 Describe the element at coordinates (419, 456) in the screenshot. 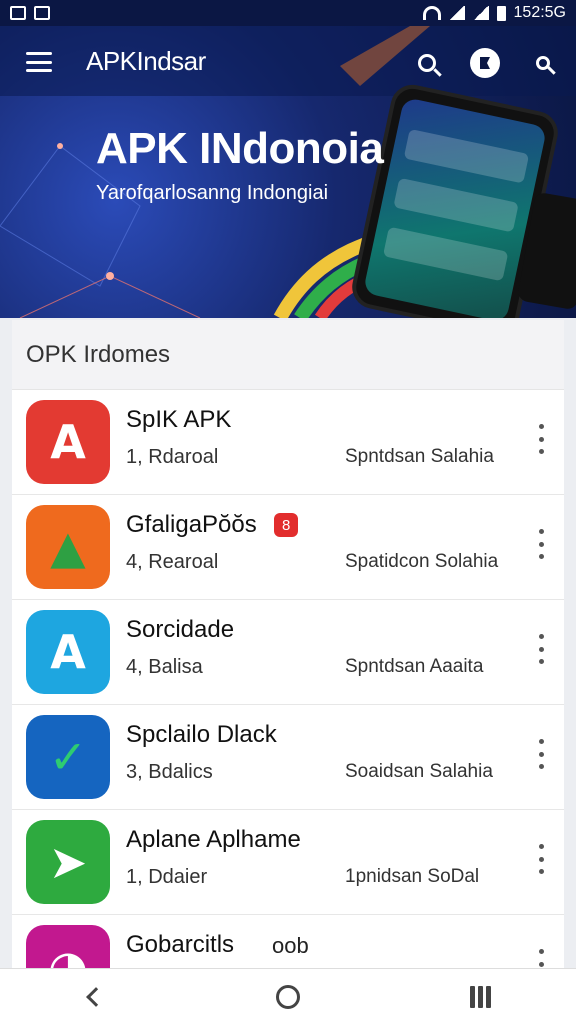

I see `app-source: Spntdsan Salahia` at that location.